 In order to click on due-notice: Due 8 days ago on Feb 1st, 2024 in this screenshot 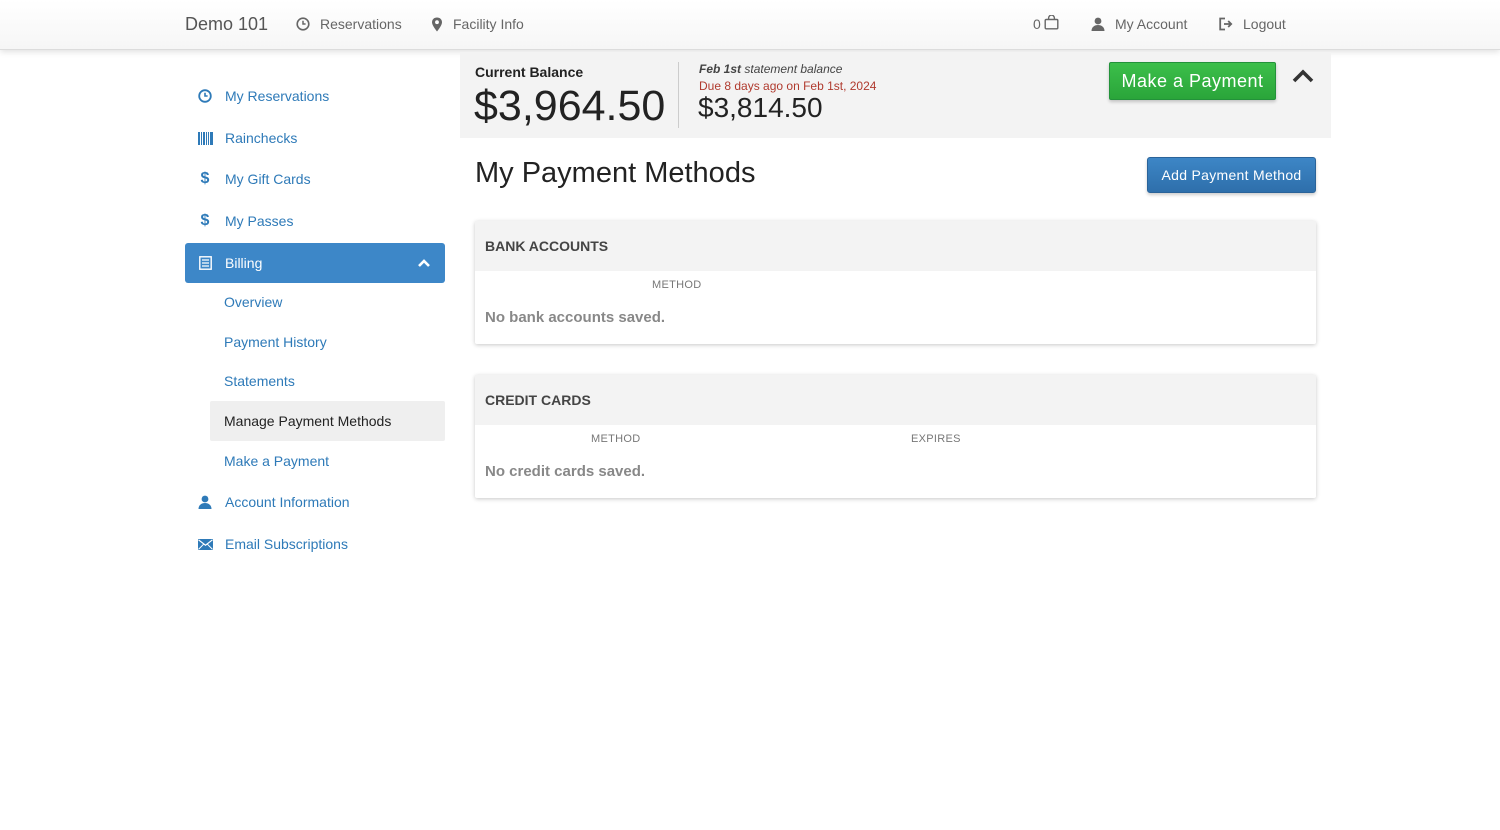, I will do `click(788, 86)`.